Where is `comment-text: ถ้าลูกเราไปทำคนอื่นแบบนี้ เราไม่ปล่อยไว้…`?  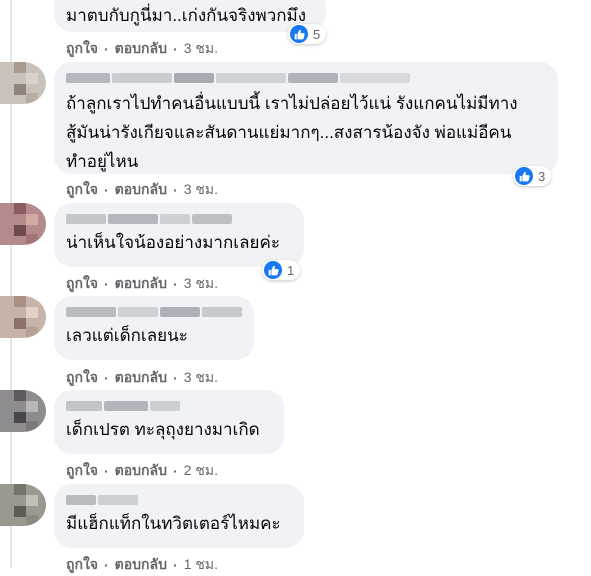
comment-text: ถ้าลูกเราไปทำคนอื่นแบบนี้ เราไม่ปล่อยไว้… is located at coordinates (292, 132).